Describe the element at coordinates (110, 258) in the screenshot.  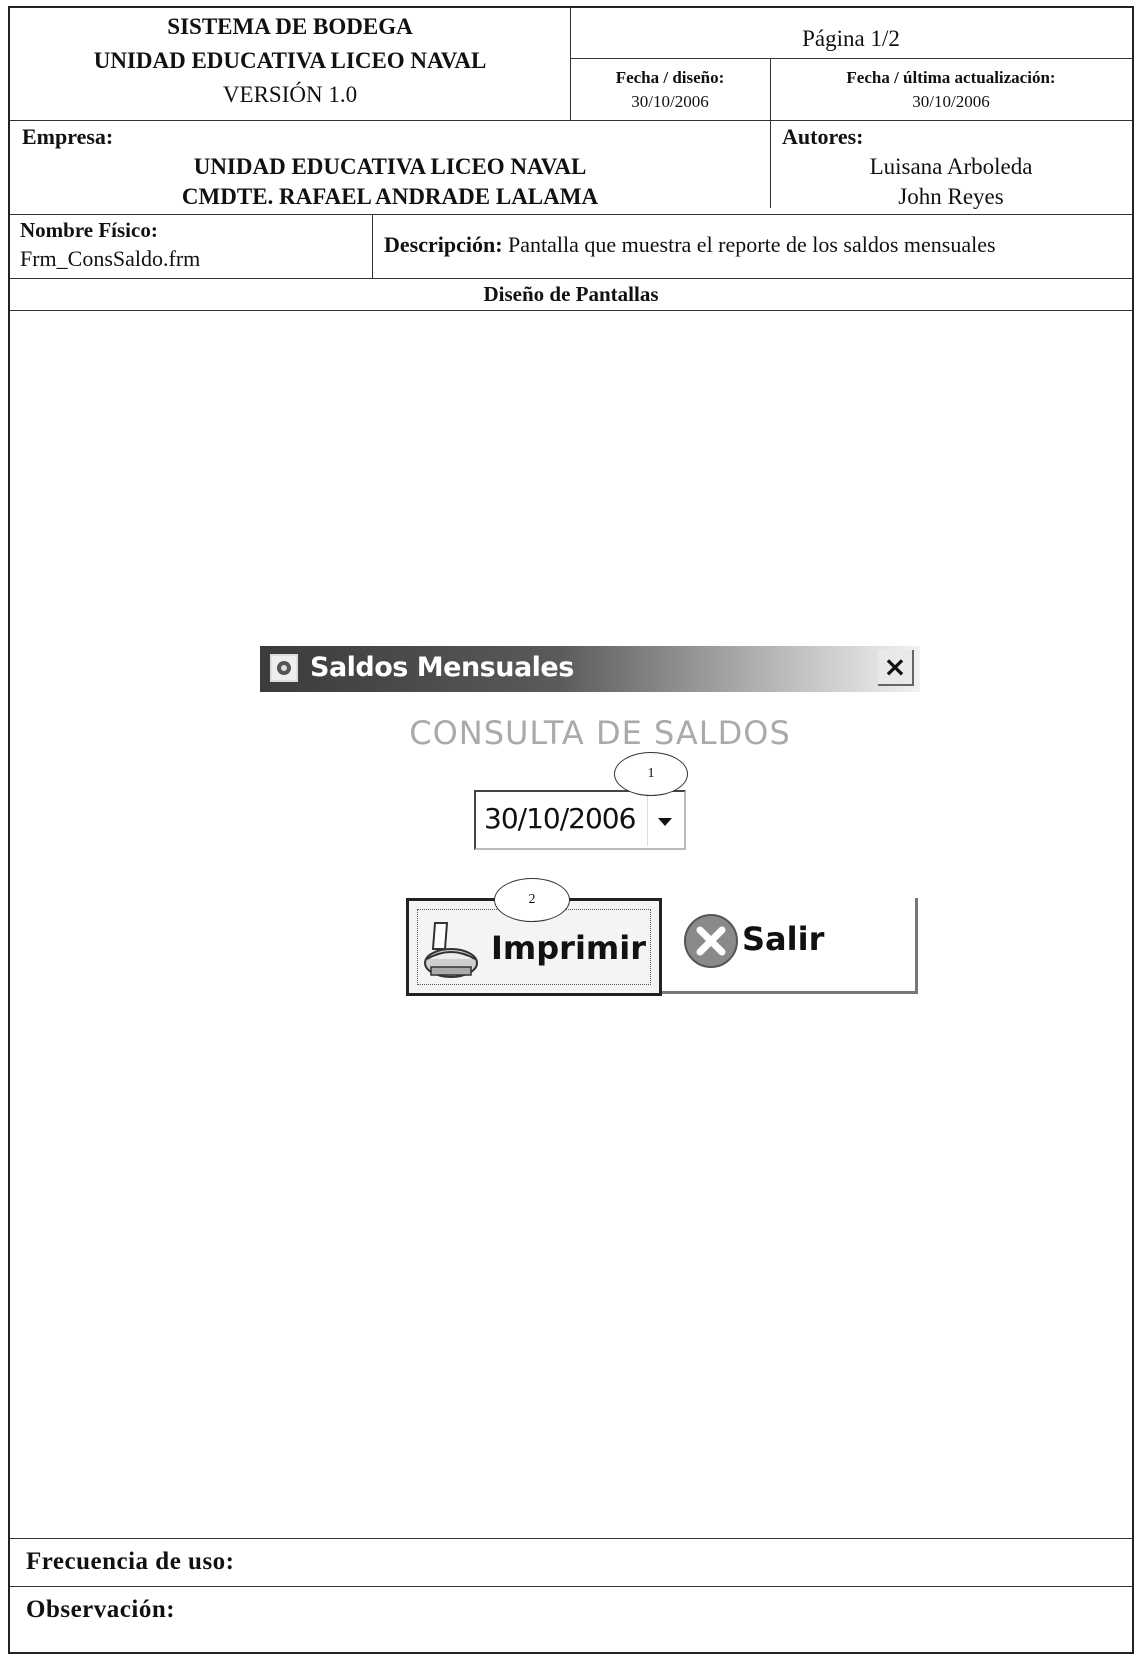
I see `physical-name-value: Frm_ConsSaldo.frm` at that location.